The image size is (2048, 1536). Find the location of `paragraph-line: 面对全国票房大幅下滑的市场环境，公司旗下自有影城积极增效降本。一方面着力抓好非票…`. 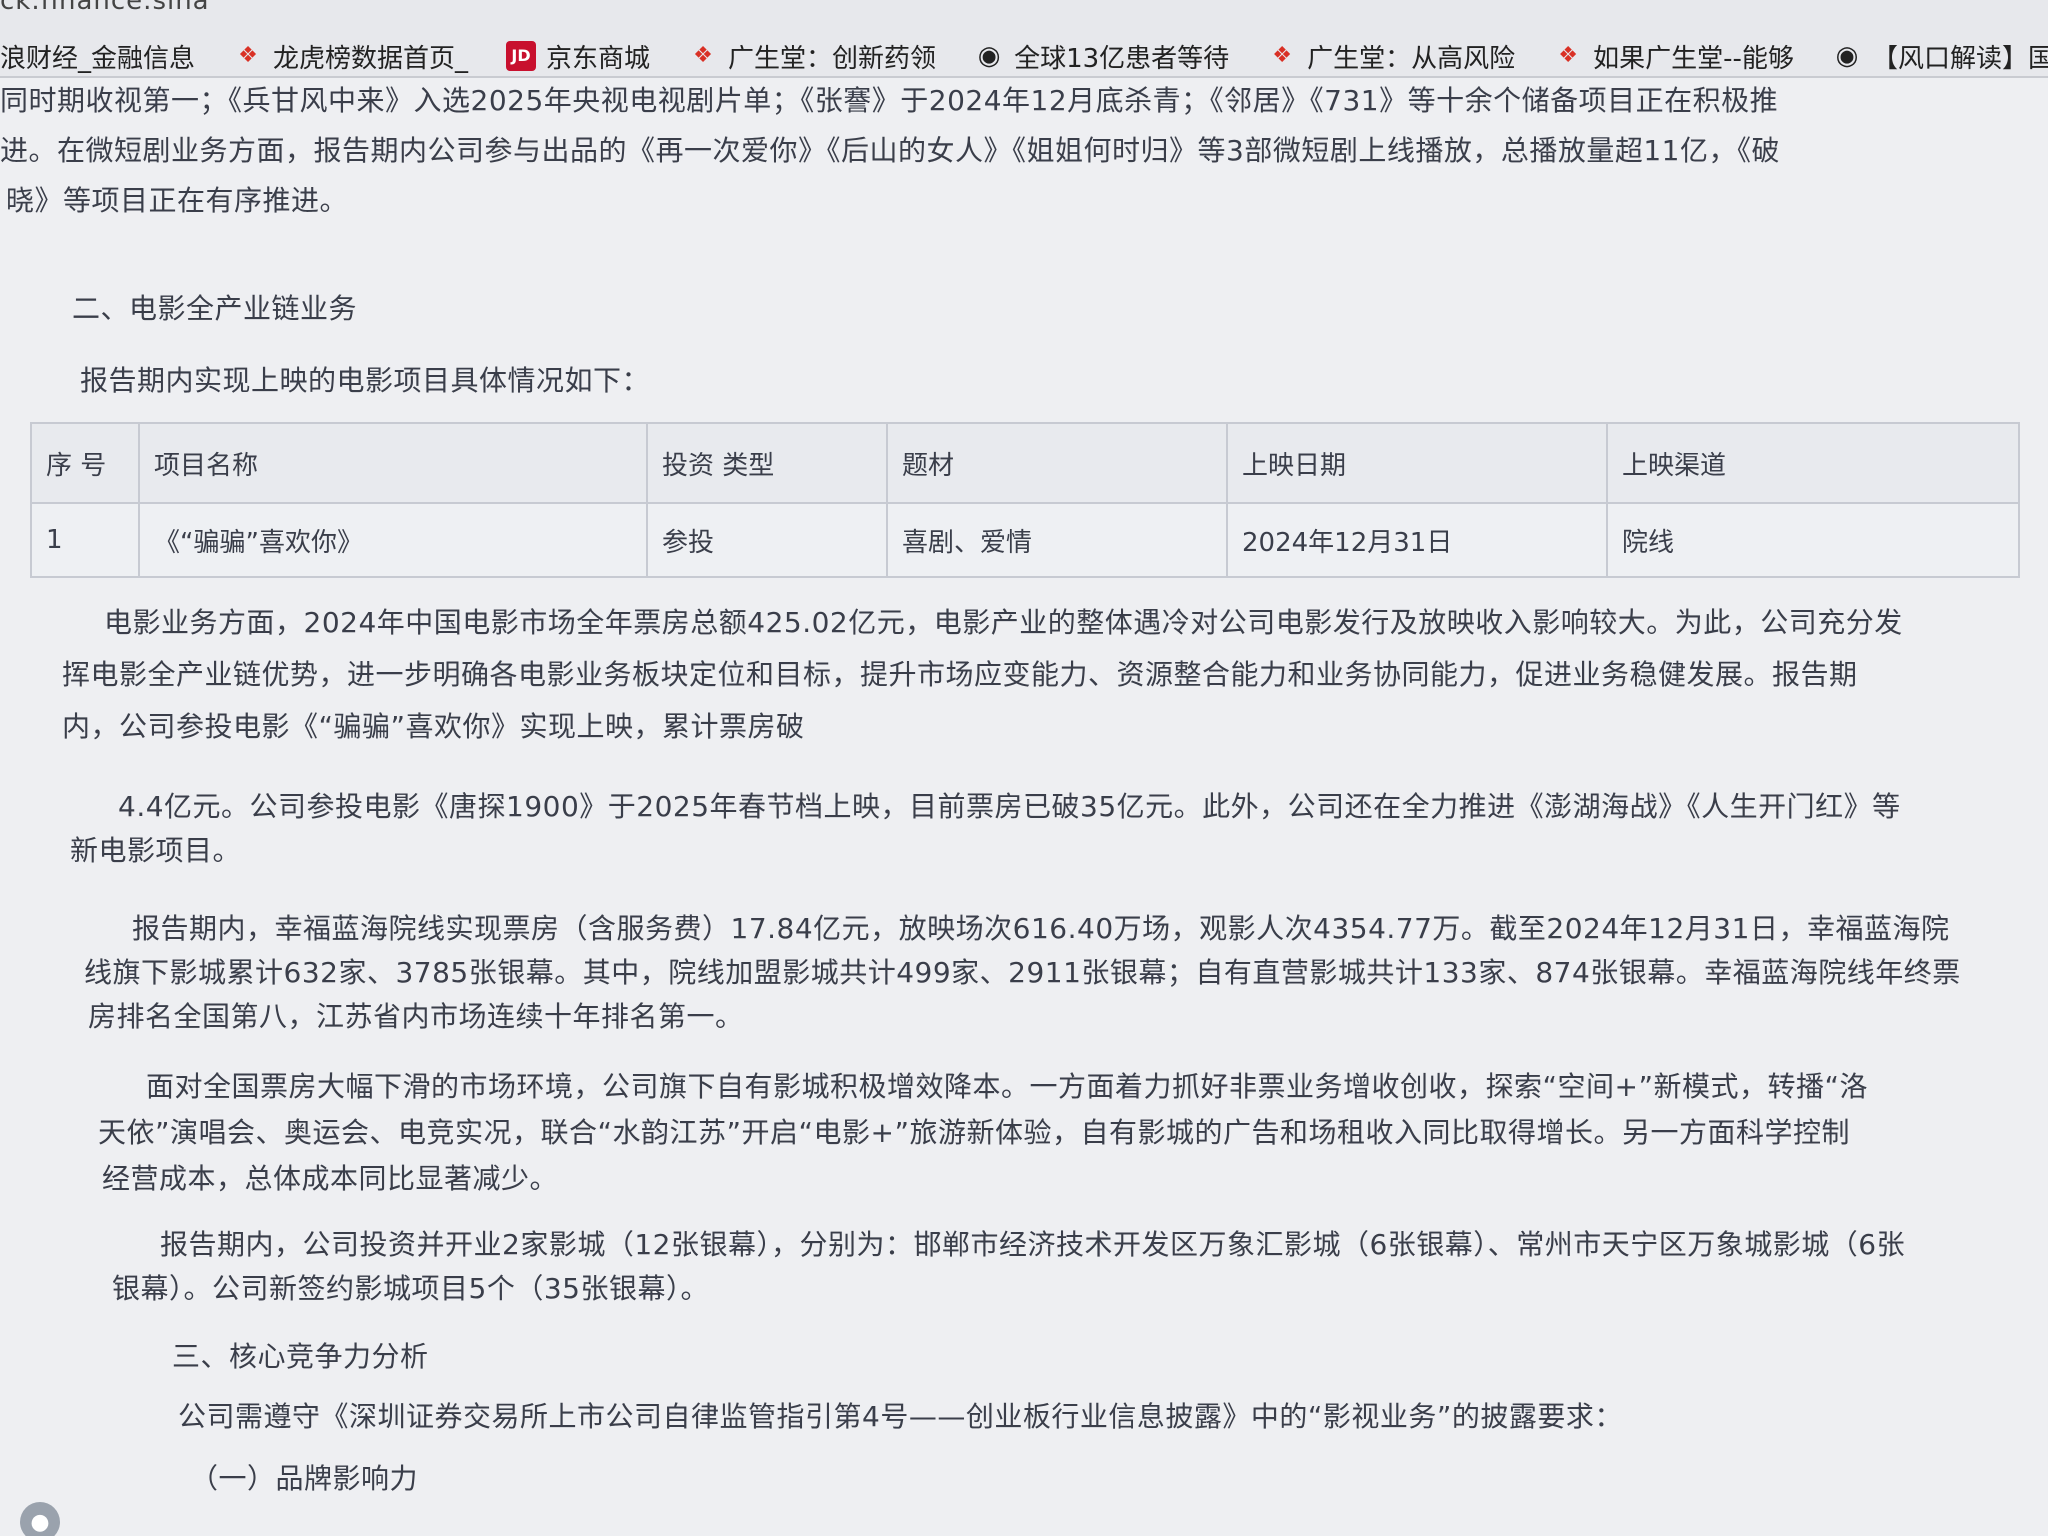

paragraph-line: 面对全国票房大幅下滑的市场环境，公司旗下自有影城积极增效降本。一方面着力抓好非票… is located at coordinates (1007, 1086).